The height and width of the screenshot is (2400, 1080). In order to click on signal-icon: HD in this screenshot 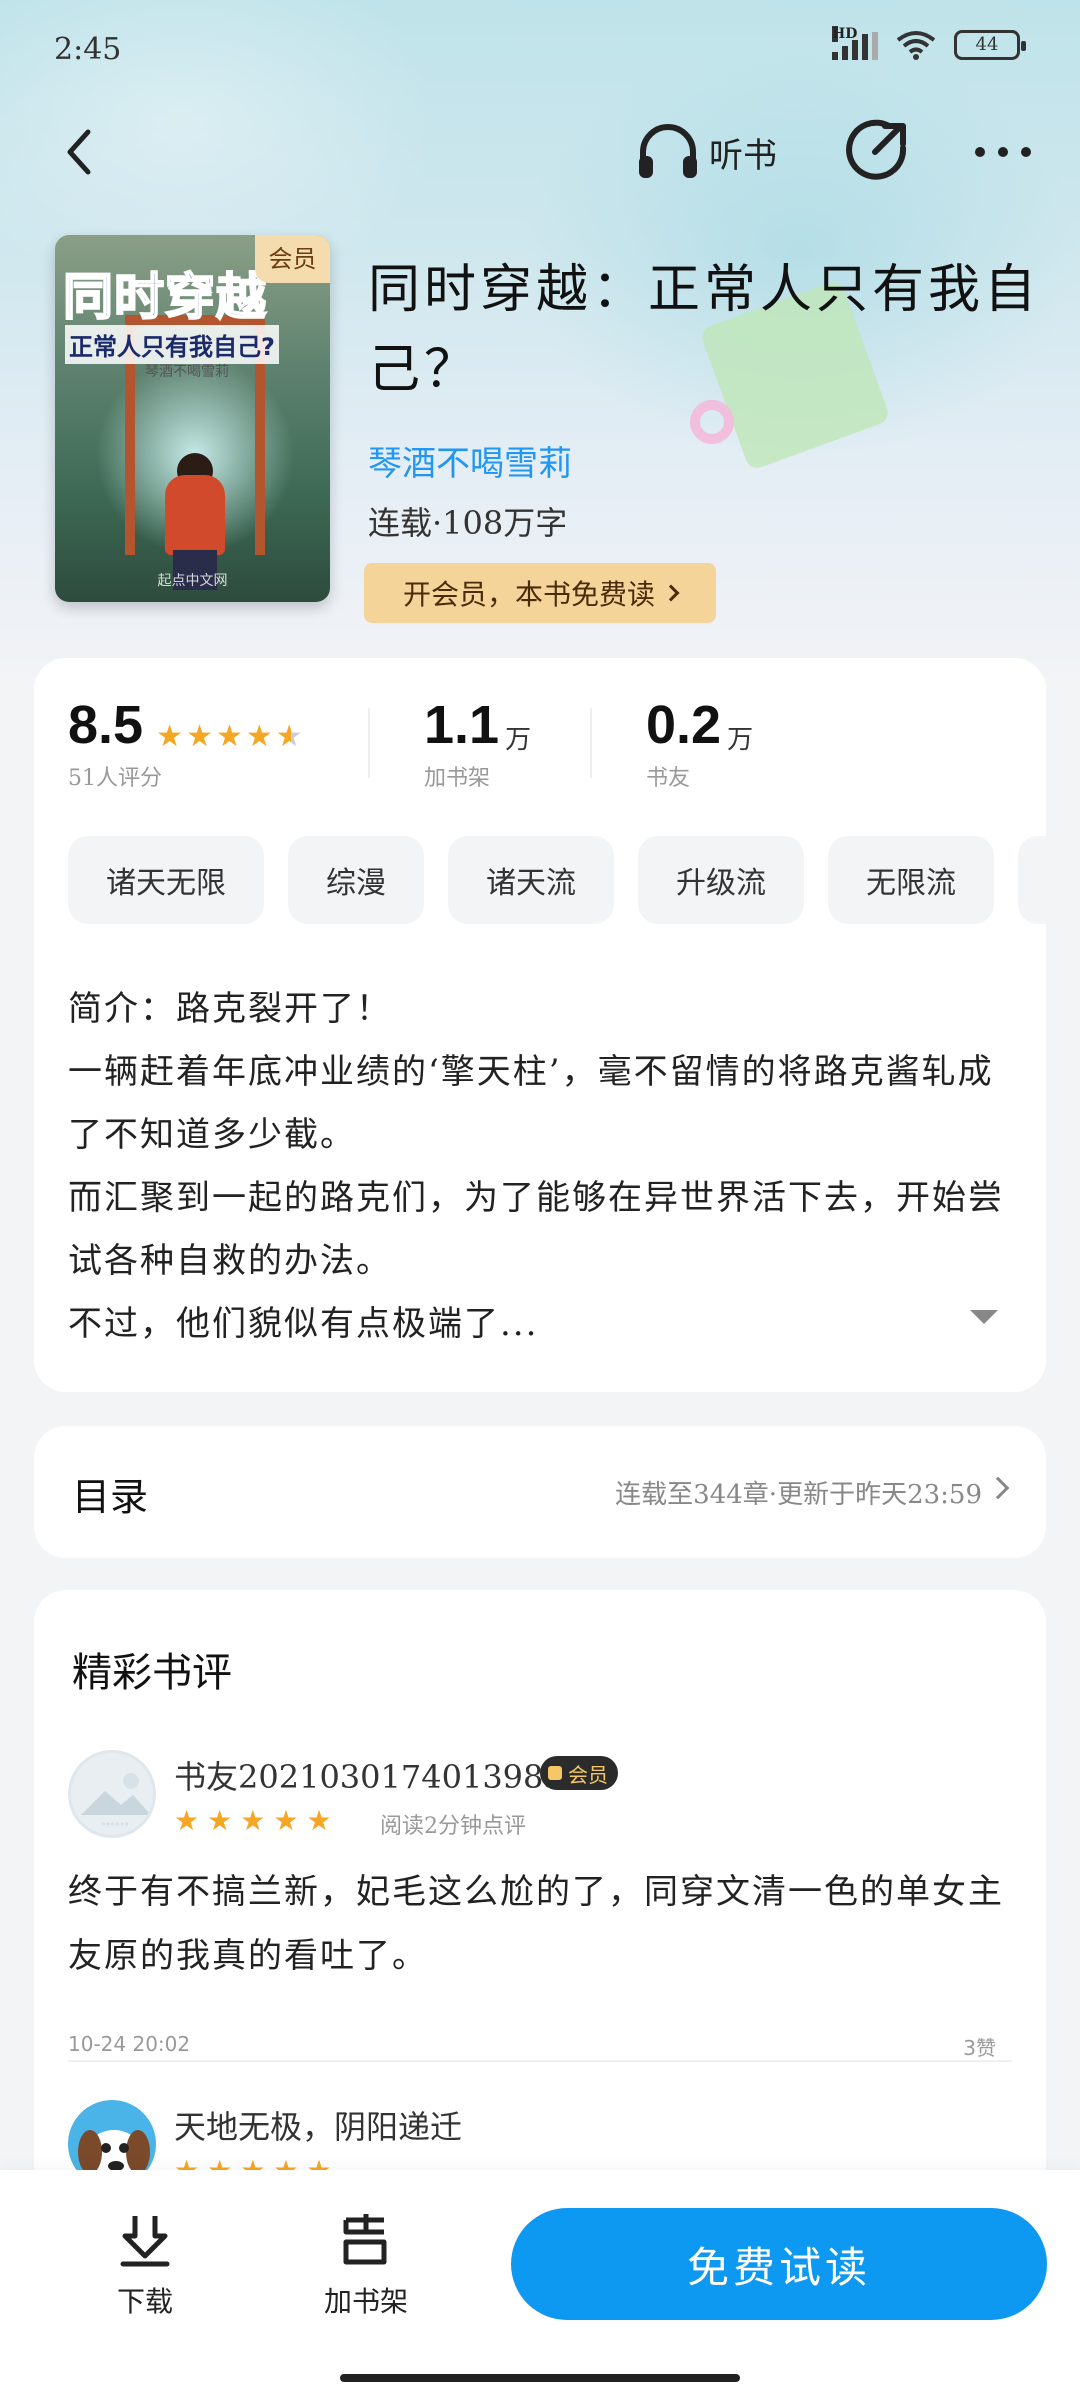, I will do `click(855, 43)`.